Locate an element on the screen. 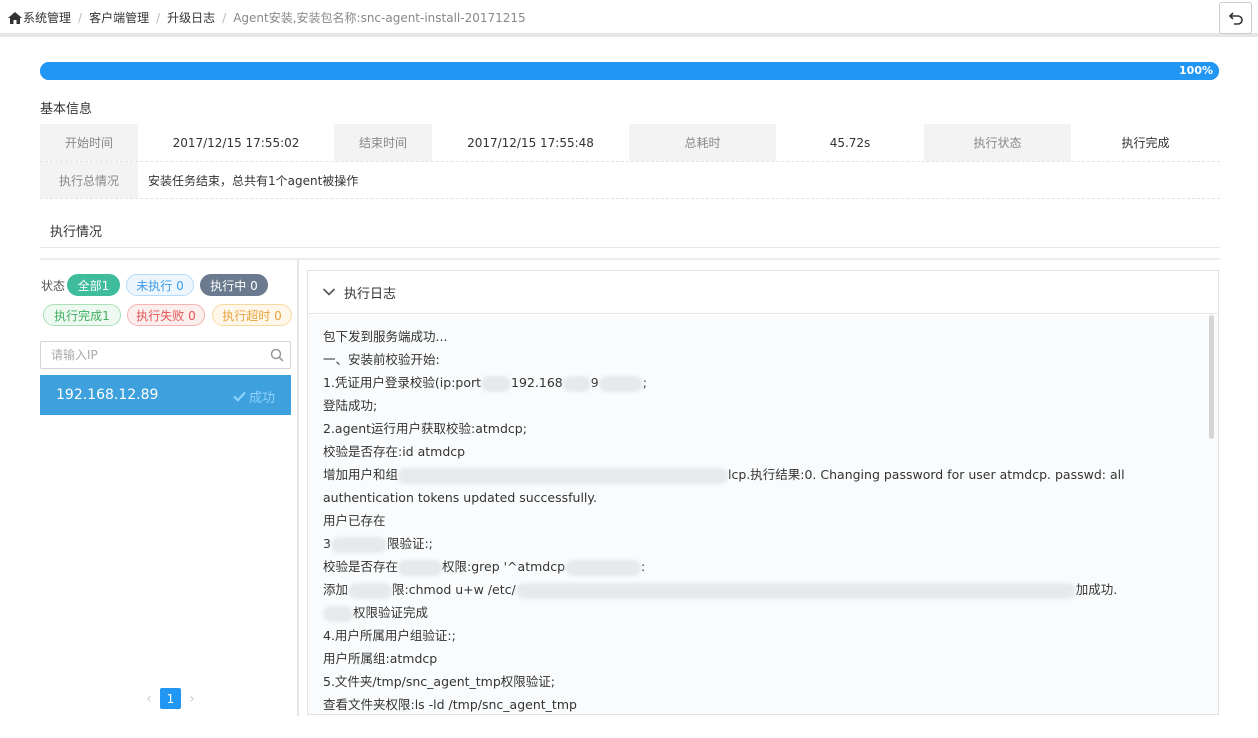  log-line: 查看文件夹权限:ls -ld /tmp/snc_agent_tmp is located at coordinates (450, 704).